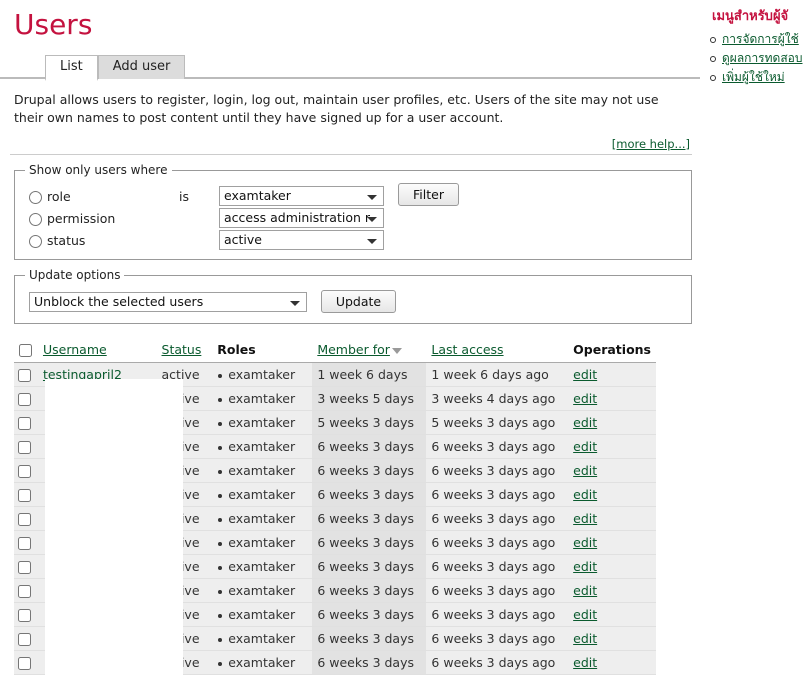  What do you see at coordinates (497, 422) in the screenshot?
I see `cell-last-access: 5 weeks 3 days ago` at bounding box center [497, 422].